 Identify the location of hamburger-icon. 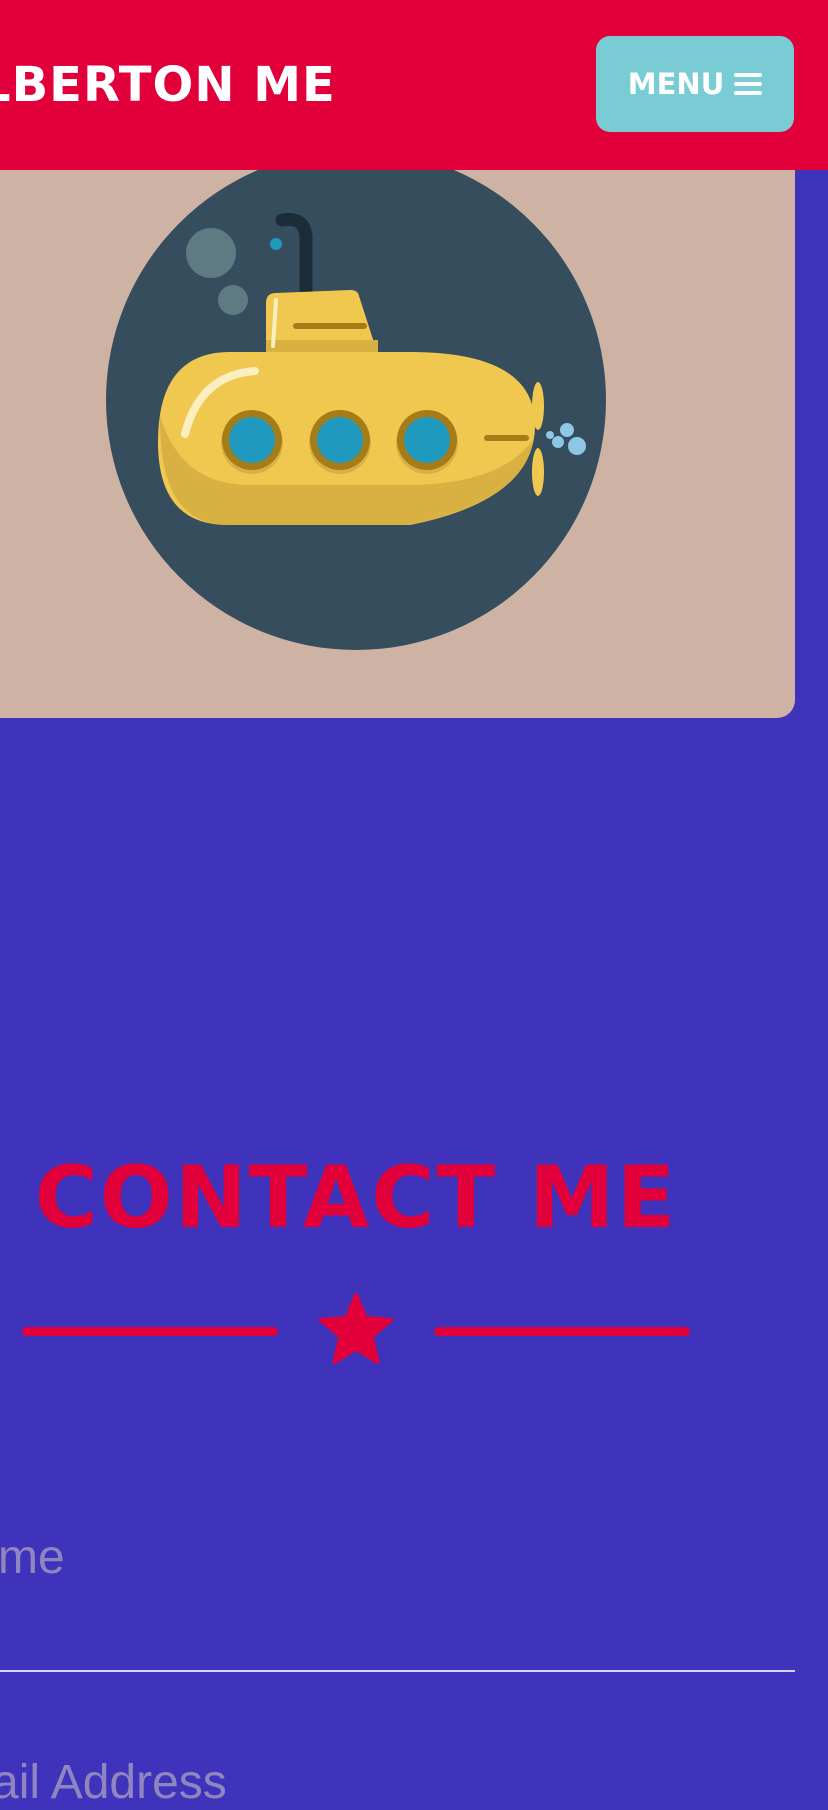
(748, 84).